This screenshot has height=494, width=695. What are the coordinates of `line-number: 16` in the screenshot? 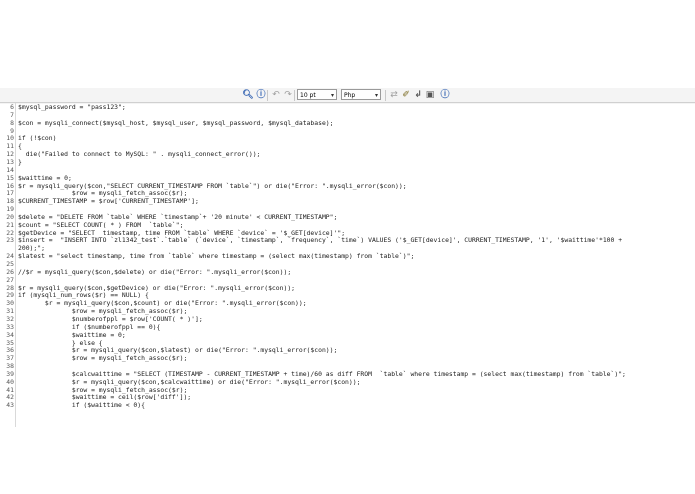 It's located at (10, 185).